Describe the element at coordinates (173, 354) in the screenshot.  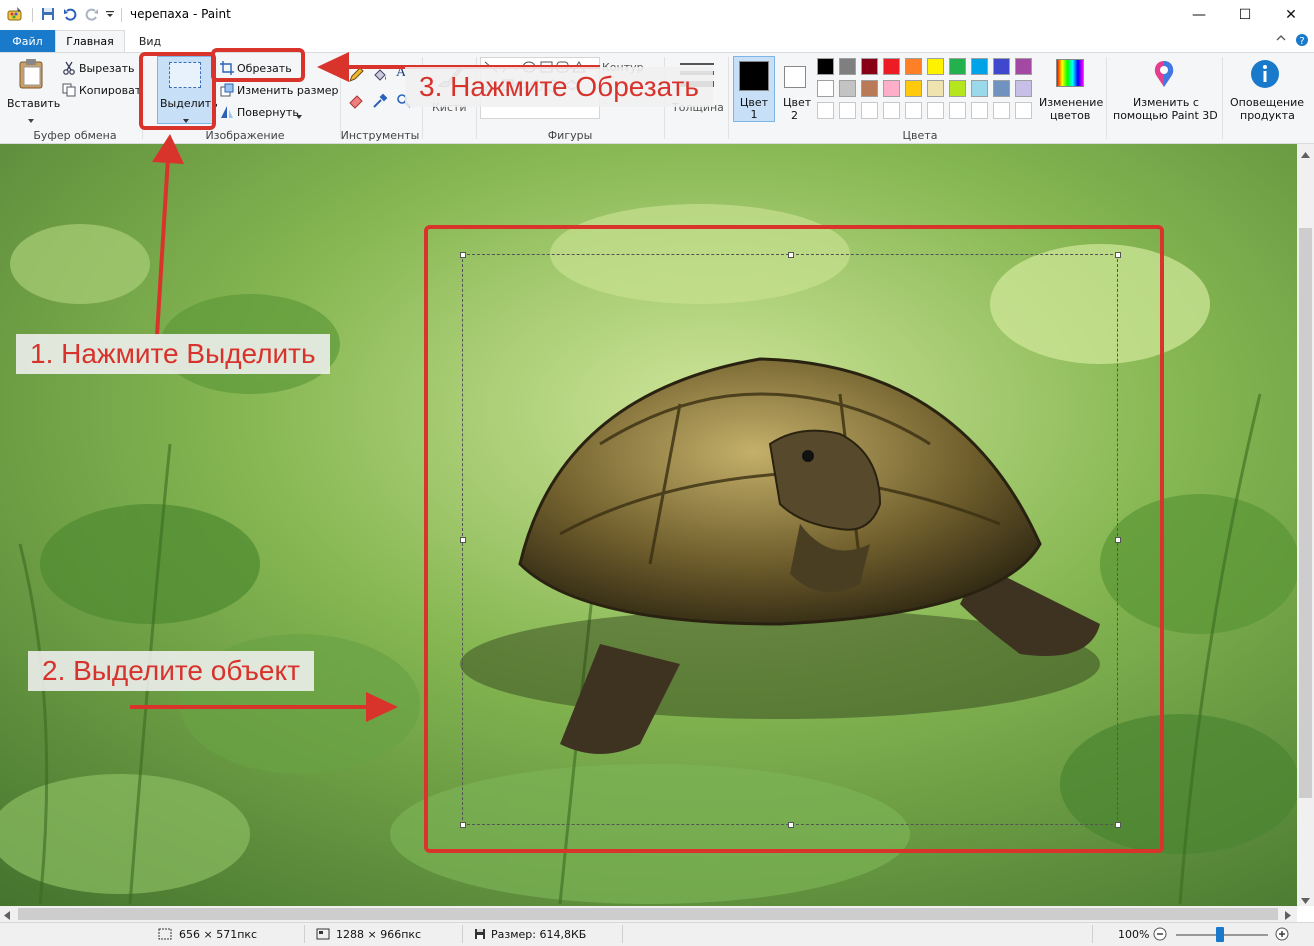
I see `step1-callout: 1. Нажмите Выделить` at that location.